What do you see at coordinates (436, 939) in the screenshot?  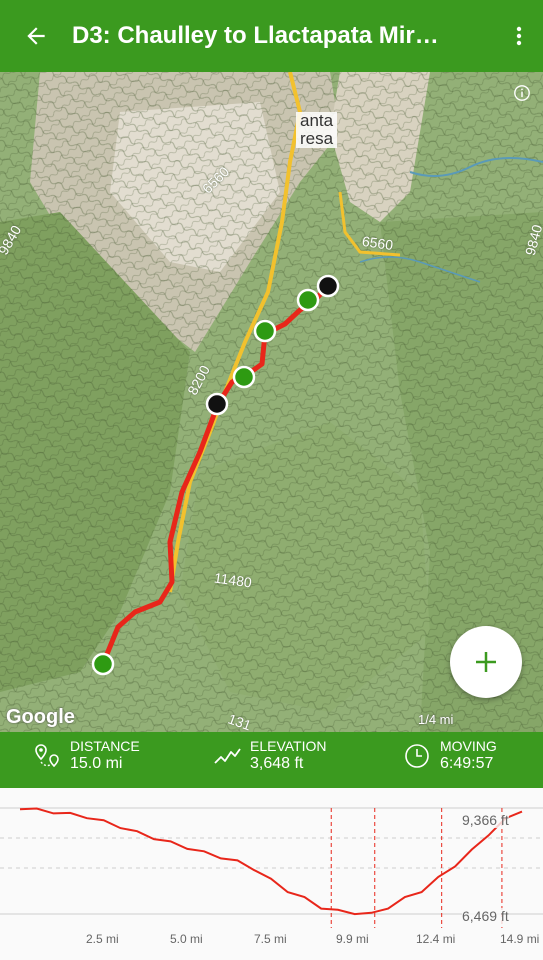 I see `x-tick-label: 12.4 mi` at bounding box center [436, 939].